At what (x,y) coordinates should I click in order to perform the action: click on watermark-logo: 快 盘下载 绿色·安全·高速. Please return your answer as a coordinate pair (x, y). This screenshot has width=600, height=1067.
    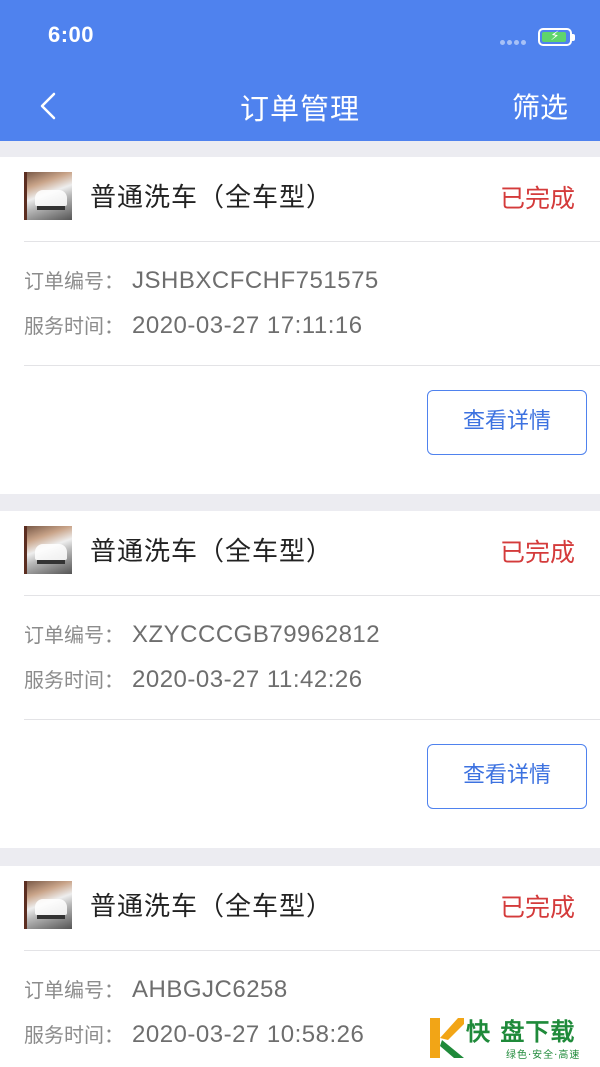
    Looking at the image, I should click on (513, 1038).